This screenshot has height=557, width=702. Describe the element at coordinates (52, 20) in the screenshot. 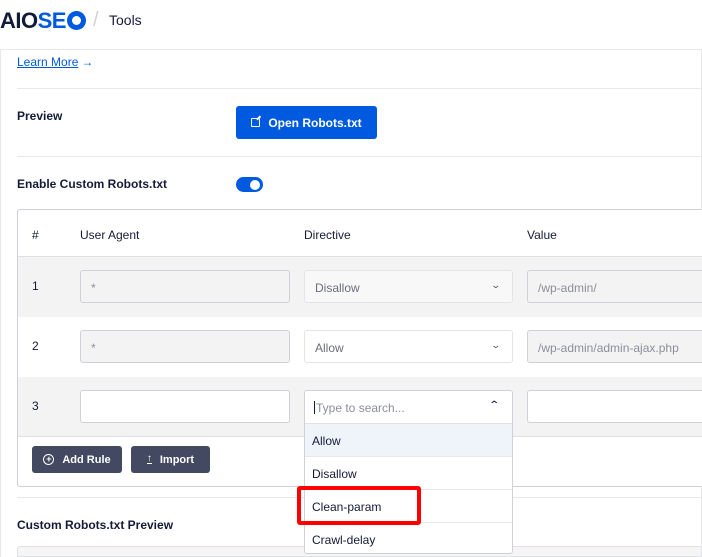

I see `logo-text-seo: SE` at that location.